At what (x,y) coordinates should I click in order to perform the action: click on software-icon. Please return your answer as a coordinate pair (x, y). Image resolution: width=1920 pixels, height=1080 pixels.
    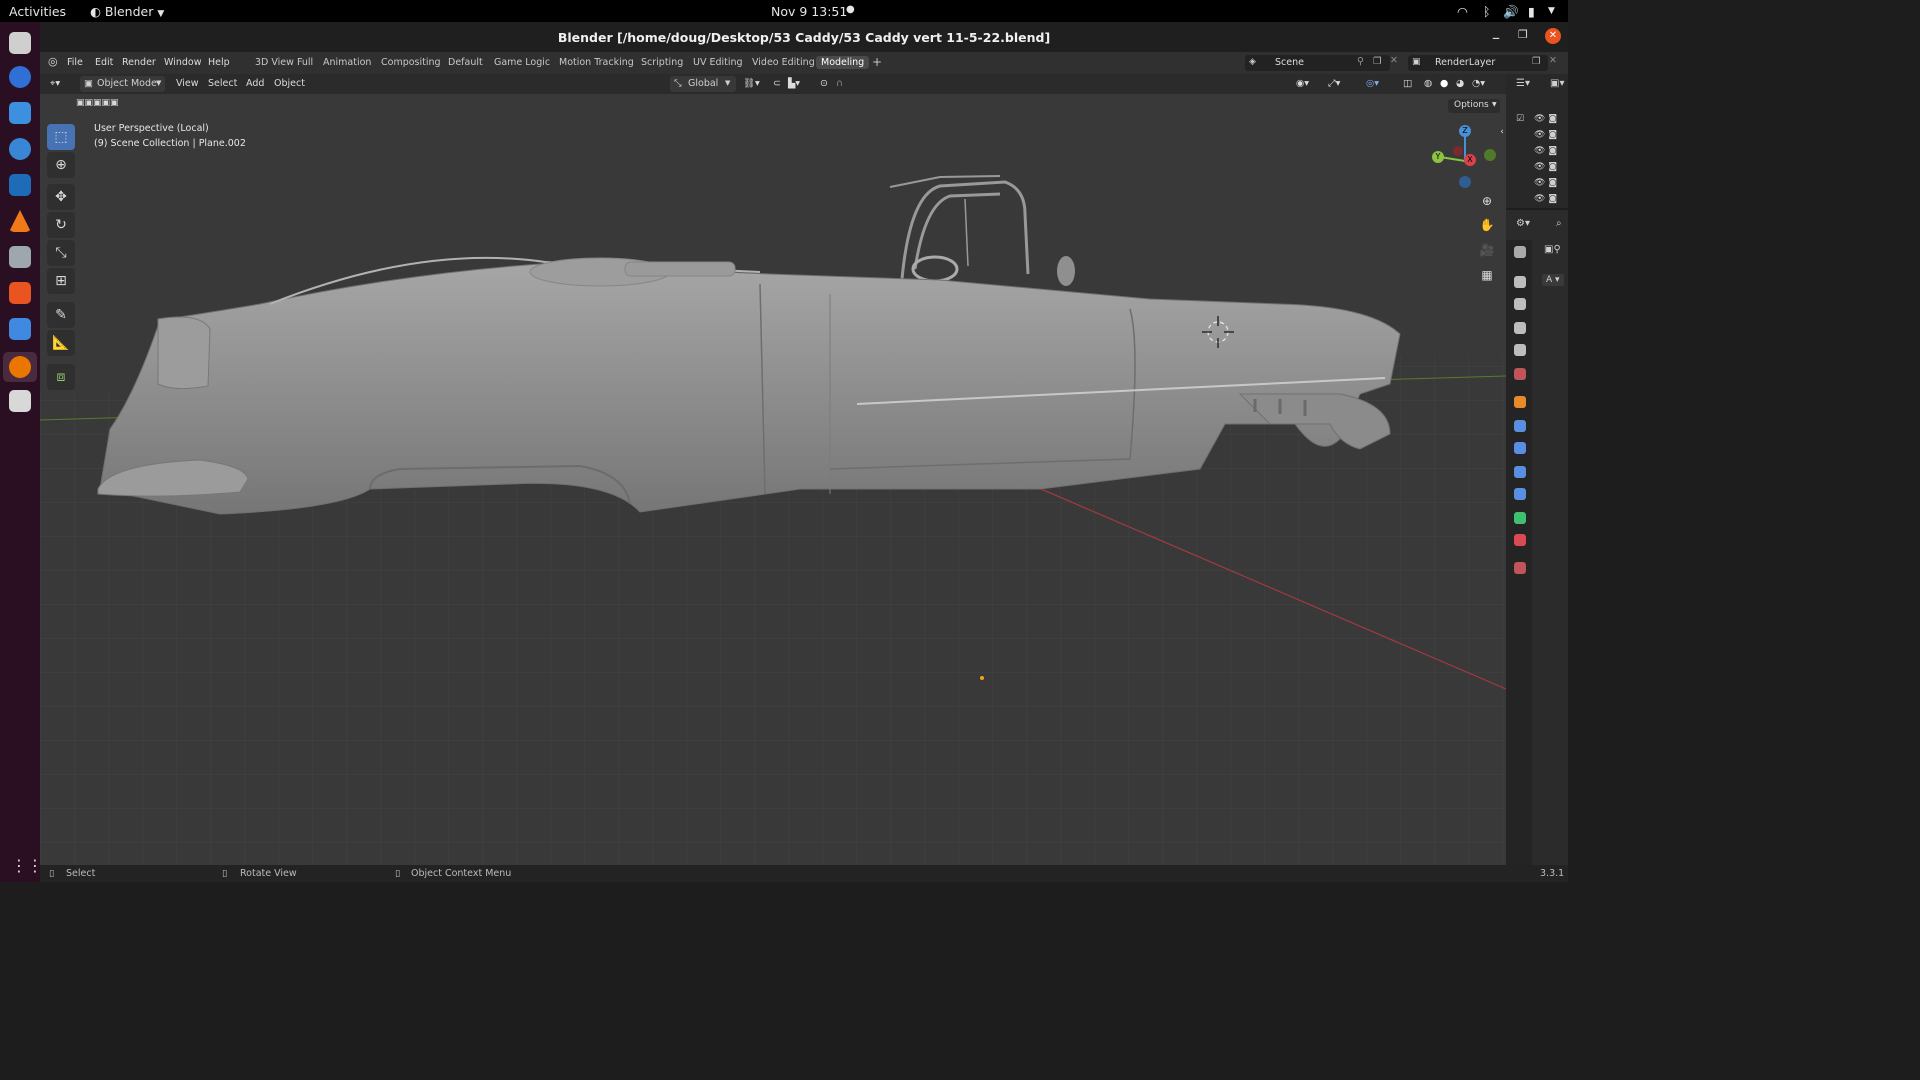
    Looking at the image, I should click on (20, 293).